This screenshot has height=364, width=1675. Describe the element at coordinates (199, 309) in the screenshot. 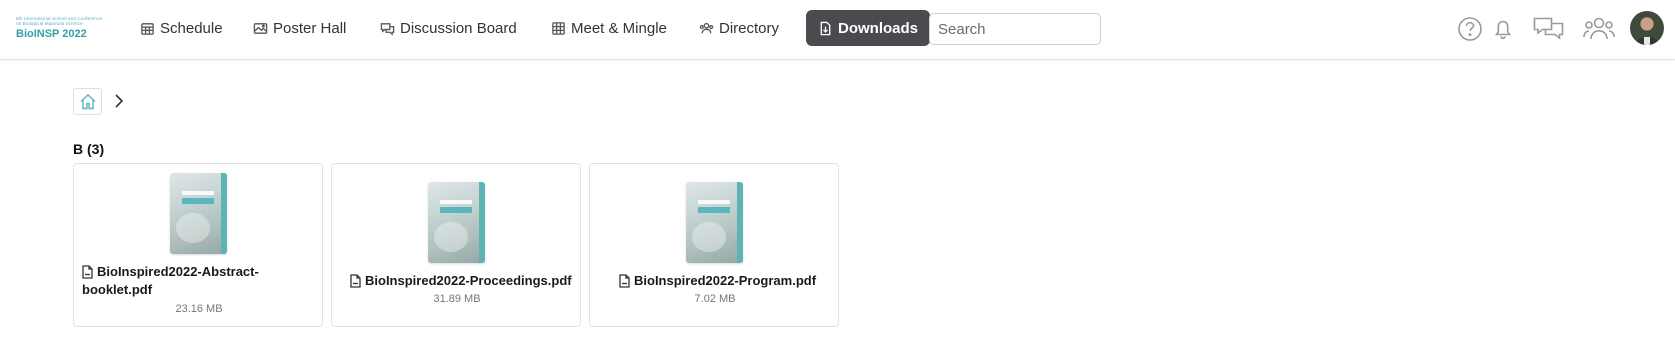

I see `file-size: 23.16 MB` at that location.